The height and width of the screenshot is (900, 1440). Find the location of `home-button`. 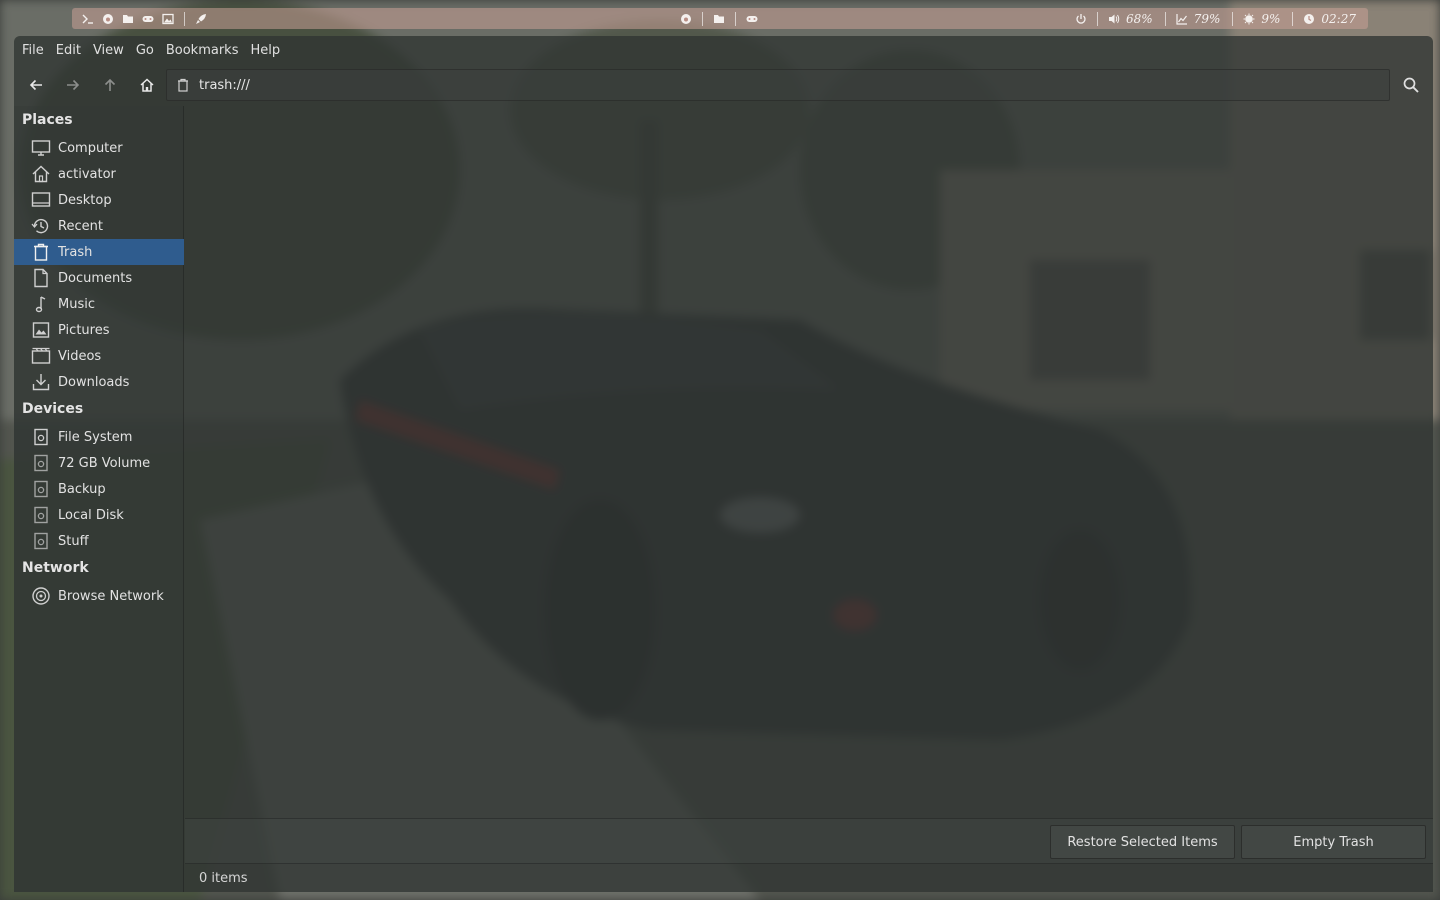

home-button is located at coordinates (147, 85).